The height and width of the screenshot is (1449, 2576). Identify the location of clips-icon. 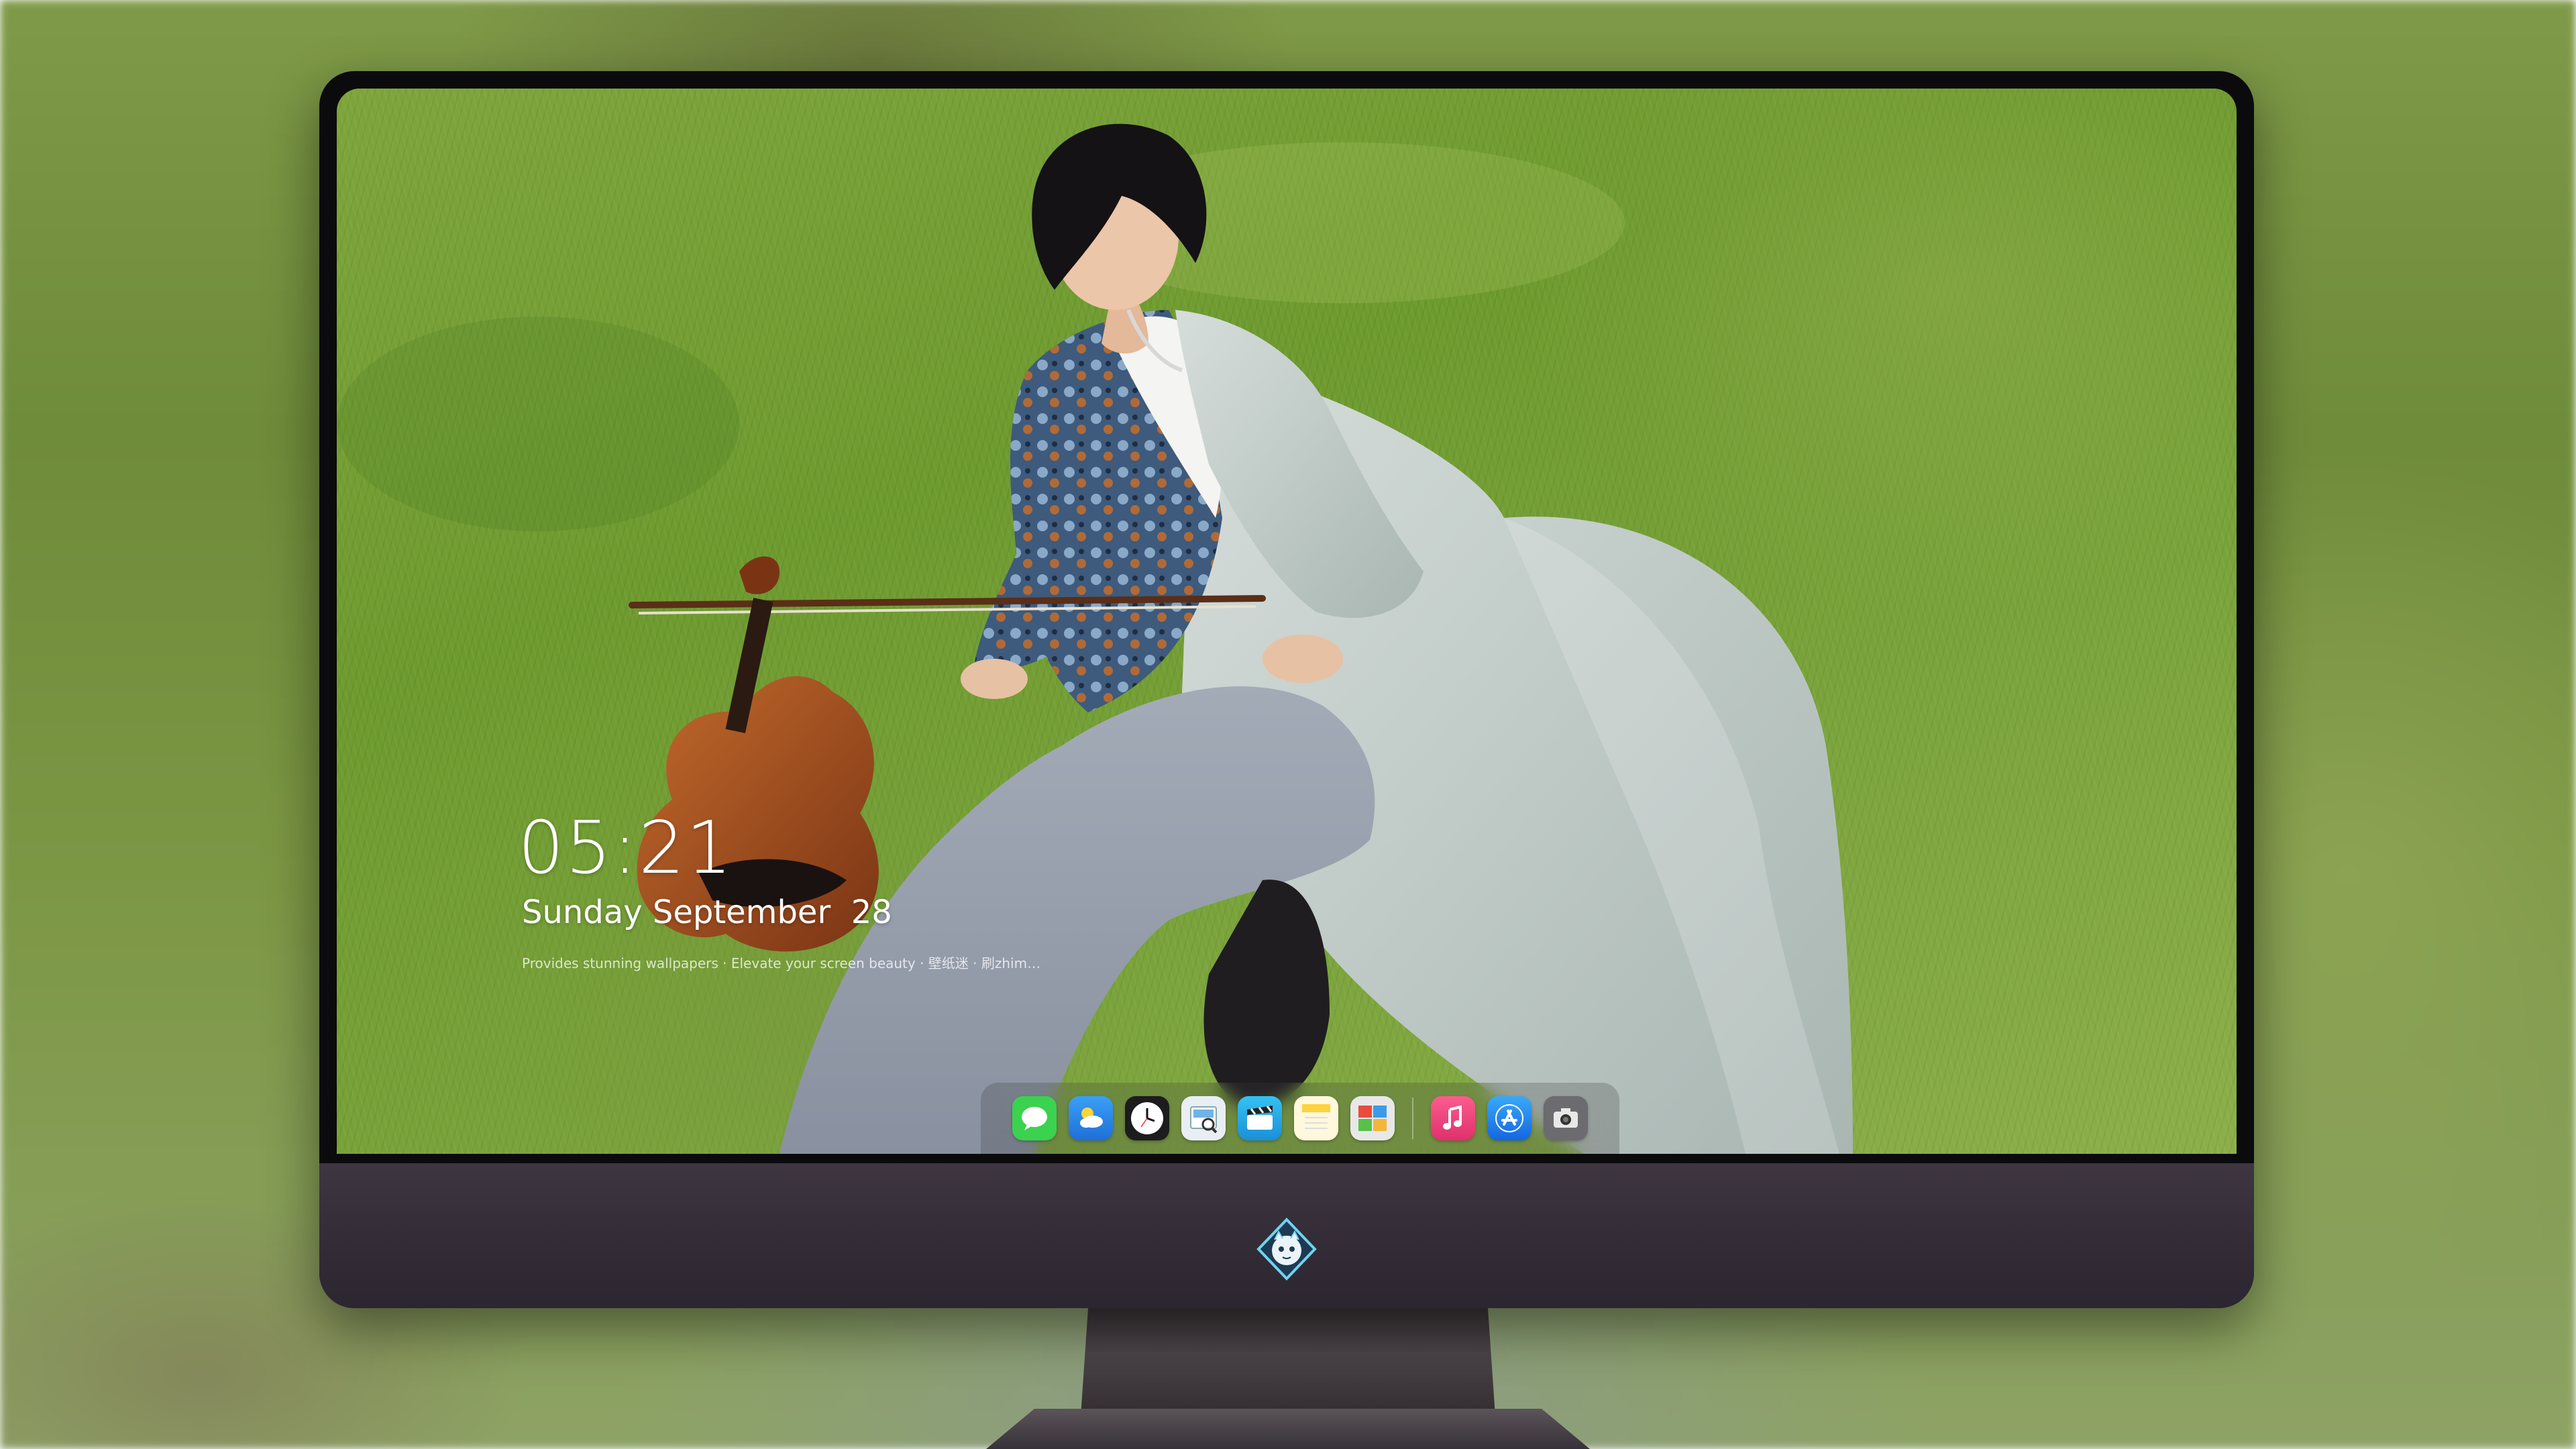
(1260, 1118).